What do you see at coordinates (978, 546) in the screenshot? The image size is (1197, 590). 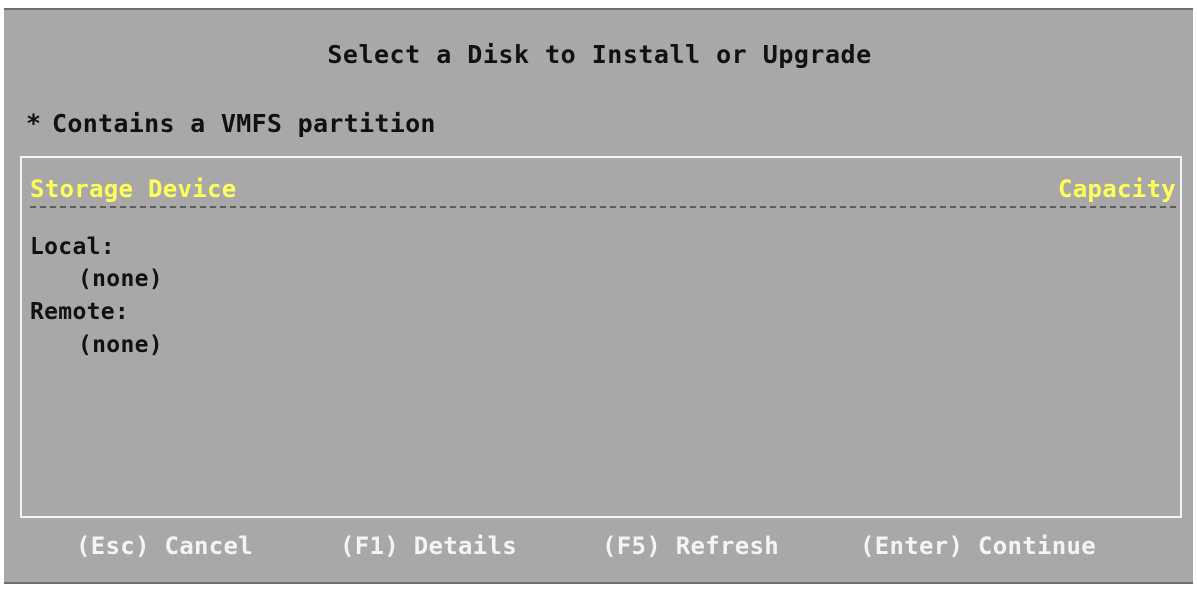 I see `continue-key-button: (Enter) Continue` at bounding box center [978, 546].